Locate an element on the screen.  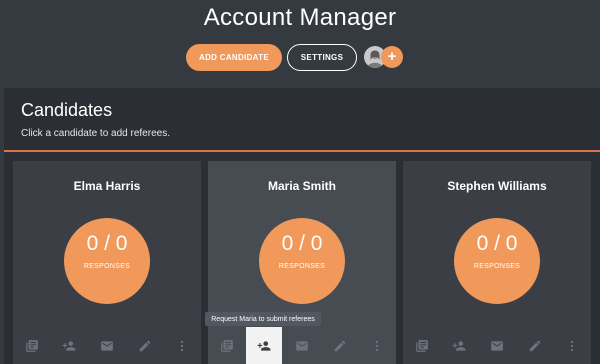
section-title: Candidates is located at coordinates (67, 110).